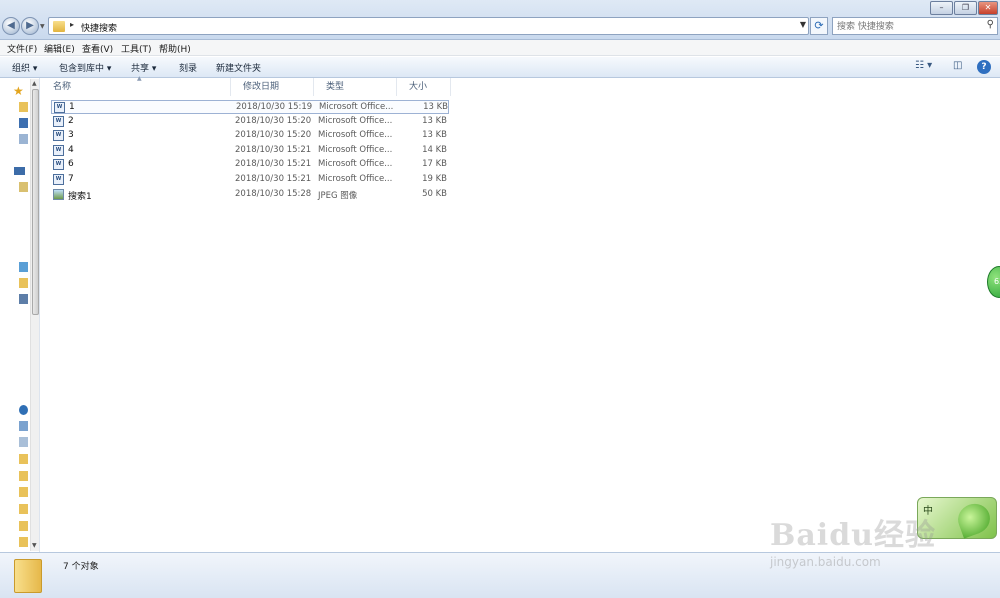 The width and height of the screenshot is (1000, 598). I want to click on view-options-icon: ☷ ▾, so click(923, 65).